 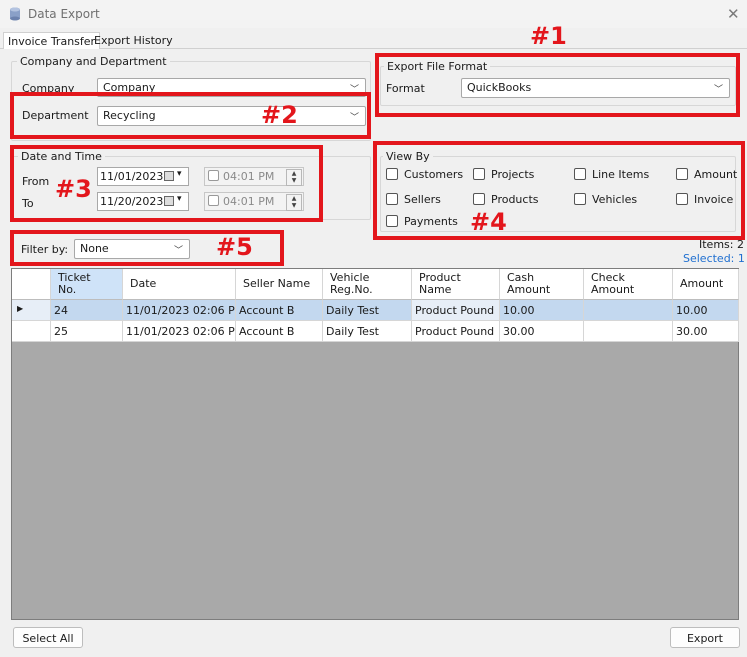 What do you see at coordinates (277, 283) in the screenshot?
I see `header-line-1: Seller Name` at bounding box center [277, 283].